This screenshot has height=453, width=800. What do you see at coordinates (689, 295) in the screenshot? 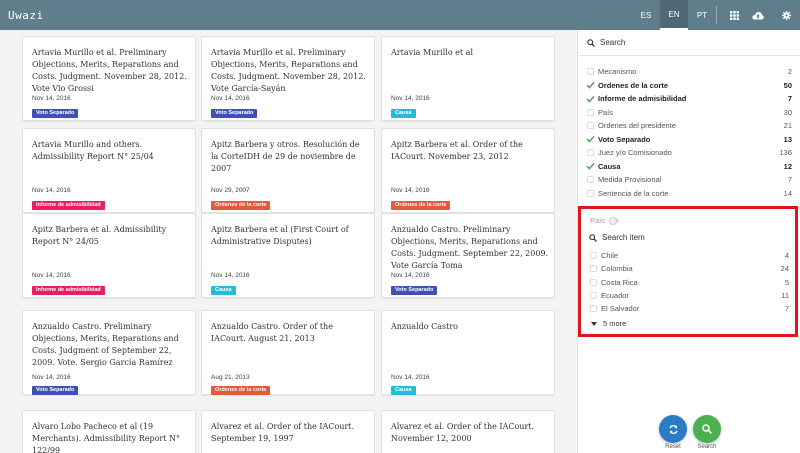
I see `pais-option-ecuador: Ecuador 11` at bounding box center [689, 295].